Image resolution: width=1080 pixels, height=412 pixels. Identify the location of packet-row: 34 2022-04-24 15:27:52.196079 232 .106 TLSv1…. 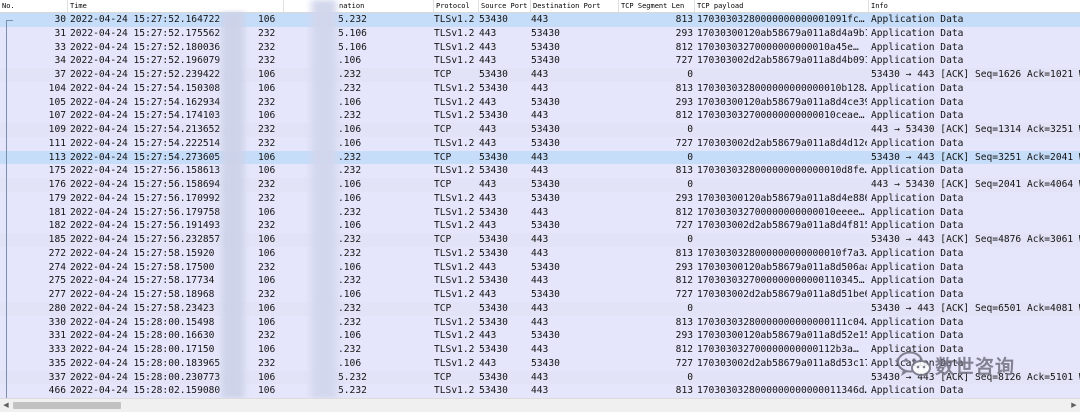
(540, 61).